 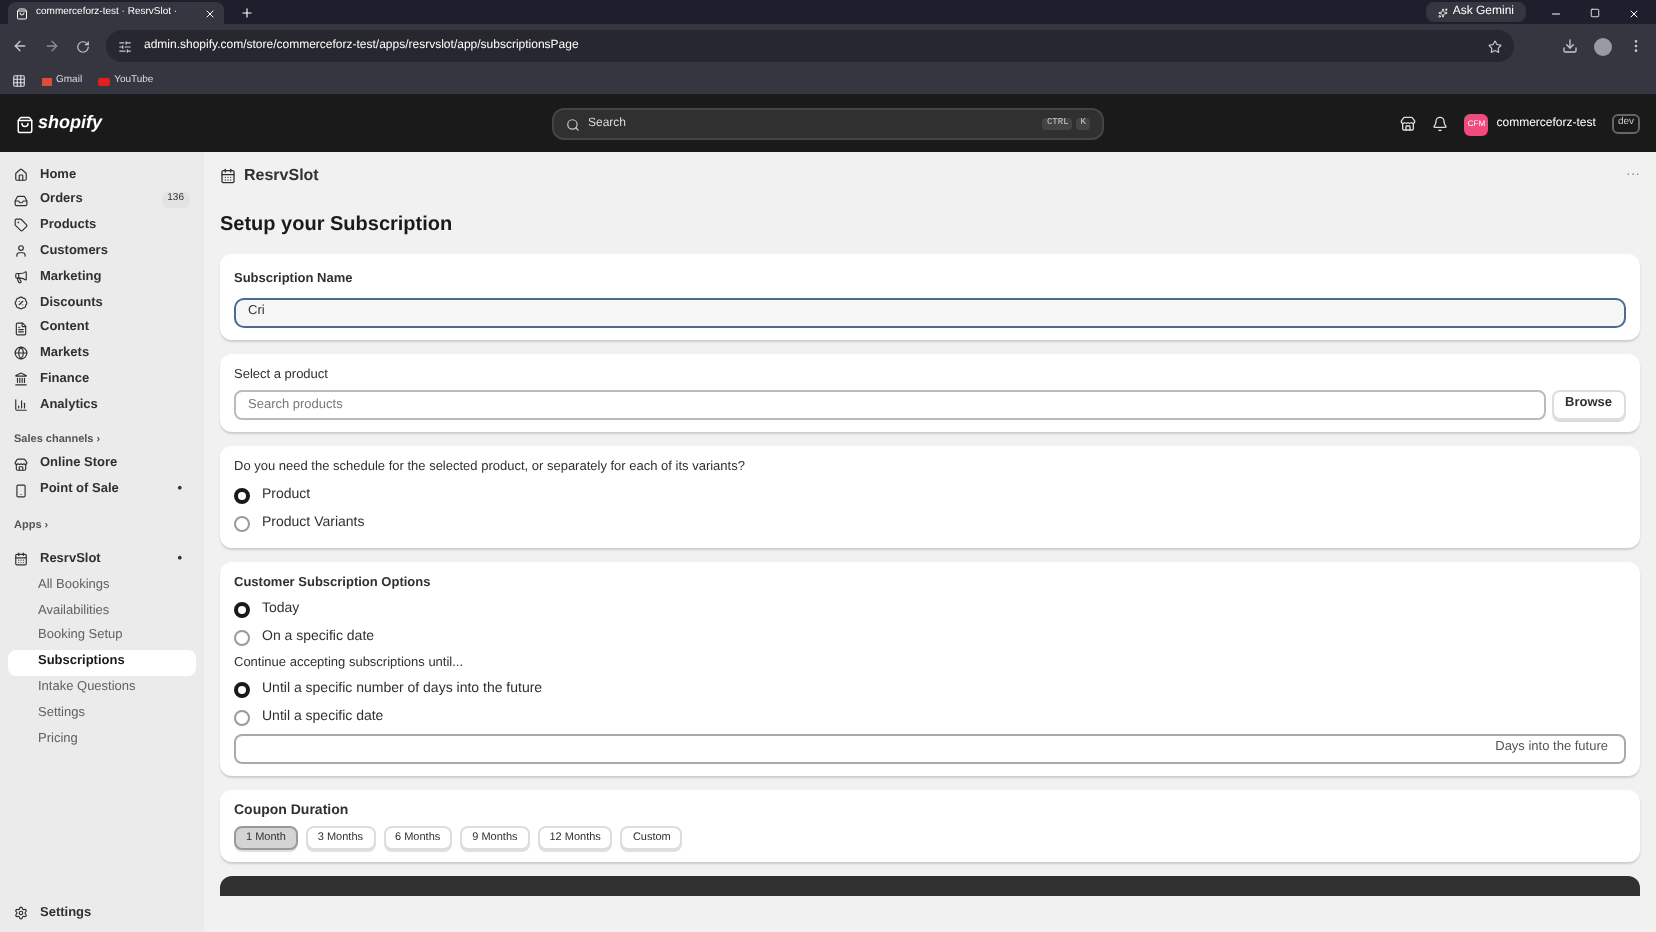 I want to click on app-icon, so click(x=228, y=176).